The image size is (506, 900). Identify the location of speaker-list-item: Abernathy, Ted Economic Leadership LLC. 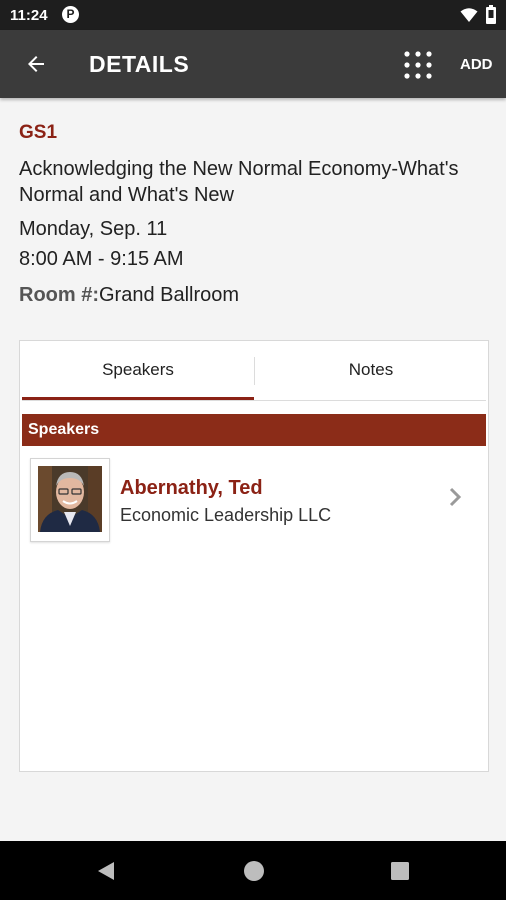
(254, 497).